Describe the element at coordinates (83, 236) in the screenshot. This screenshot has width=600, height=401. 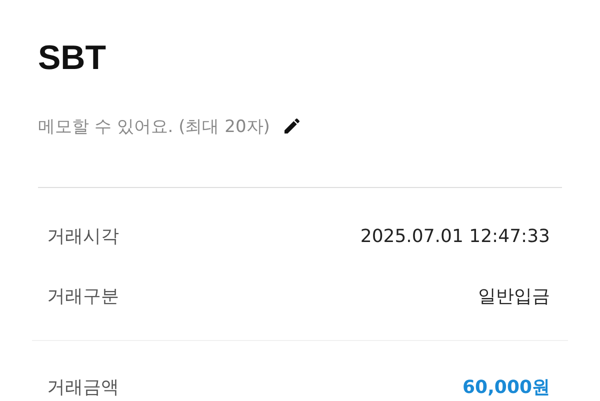
I see `row-label: 거래시각` at that location.